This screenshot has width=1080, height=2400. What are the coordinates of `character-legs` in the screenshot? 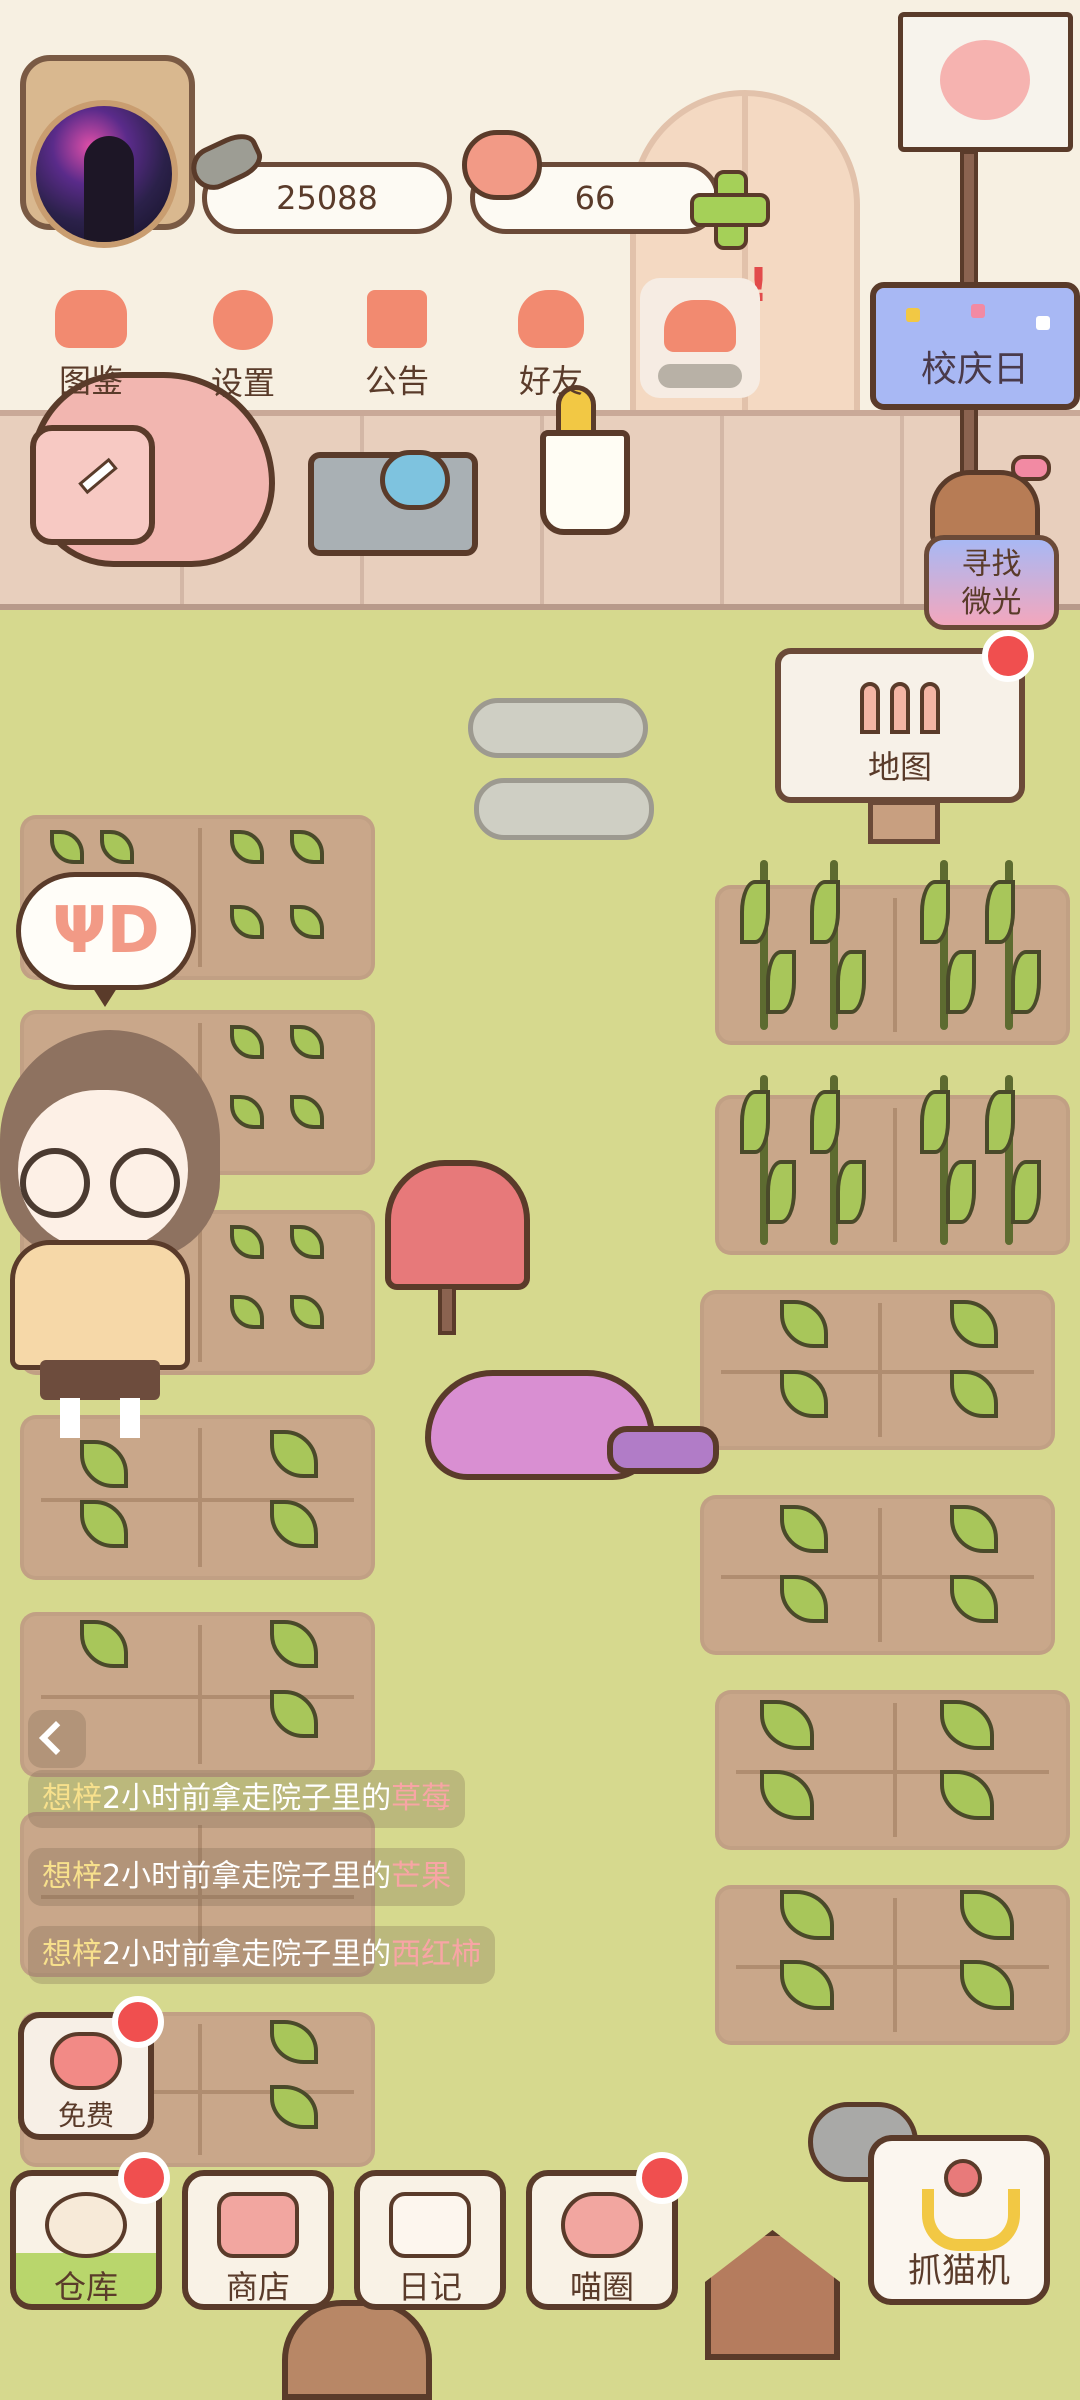 It's located at (100, 1418).